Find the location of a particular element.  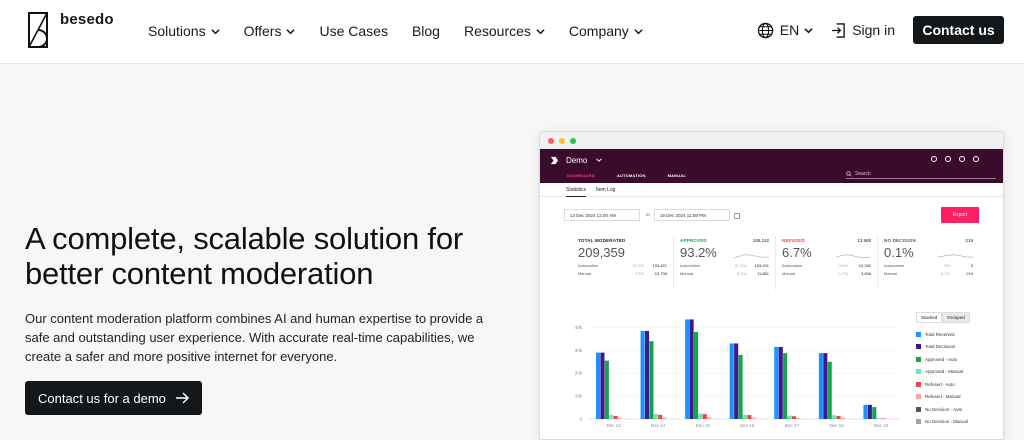

date-from-input: 13 Dec 2024 12:00 AM is located at coordinates (602, 215).